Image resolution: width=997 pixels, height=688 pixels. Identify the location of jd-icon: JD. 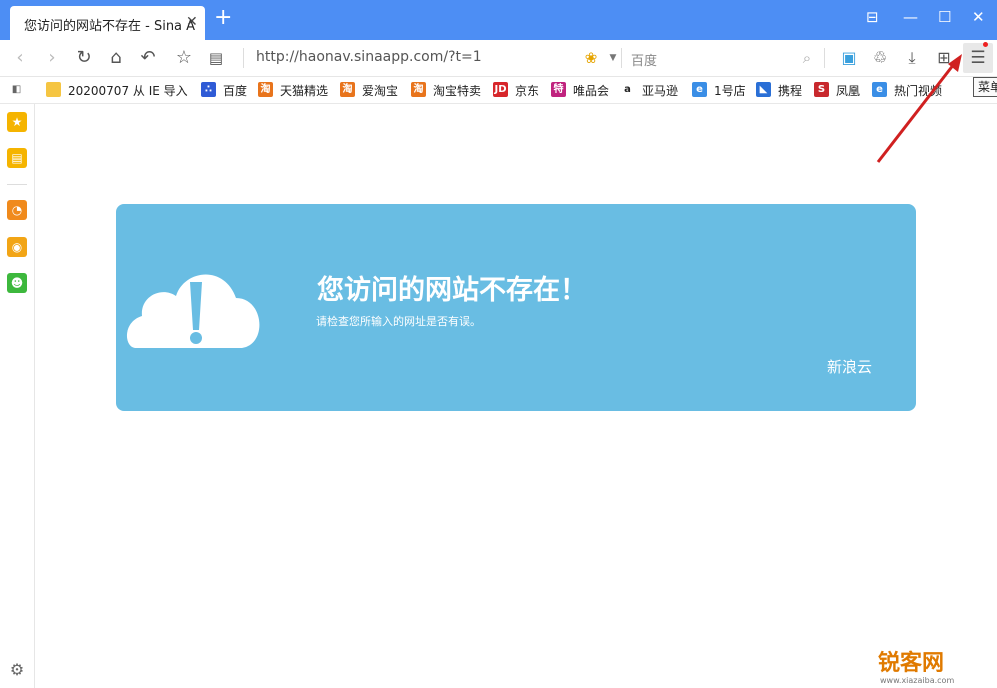
(500, 89).